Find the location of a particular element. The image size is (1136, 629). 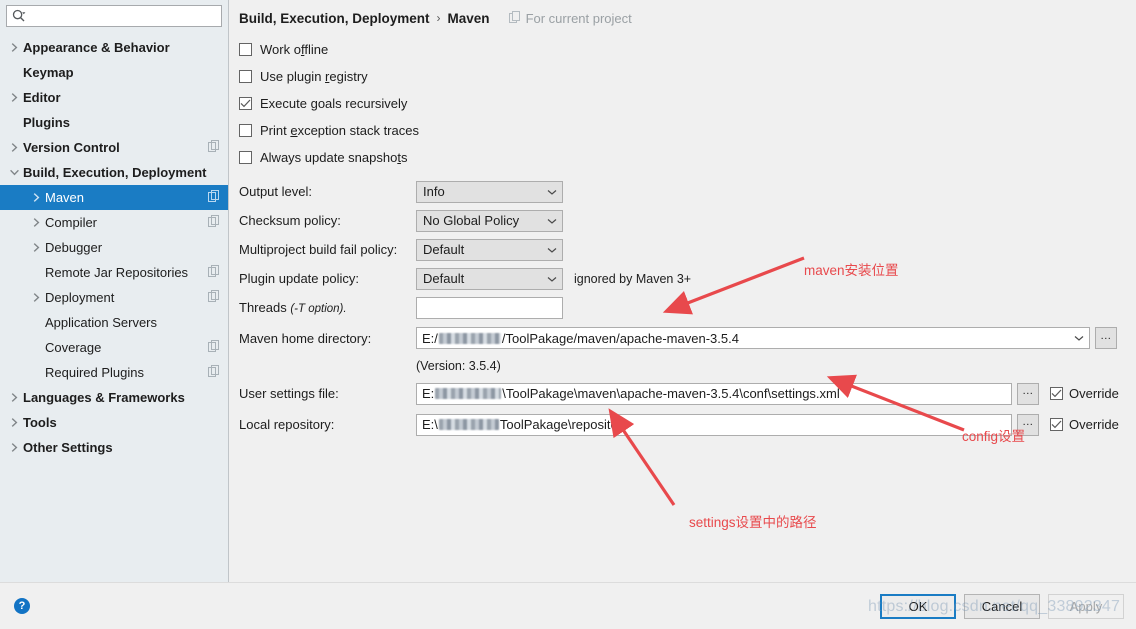

local-repository-override-checkbox is located at coordinates (1056, 424).